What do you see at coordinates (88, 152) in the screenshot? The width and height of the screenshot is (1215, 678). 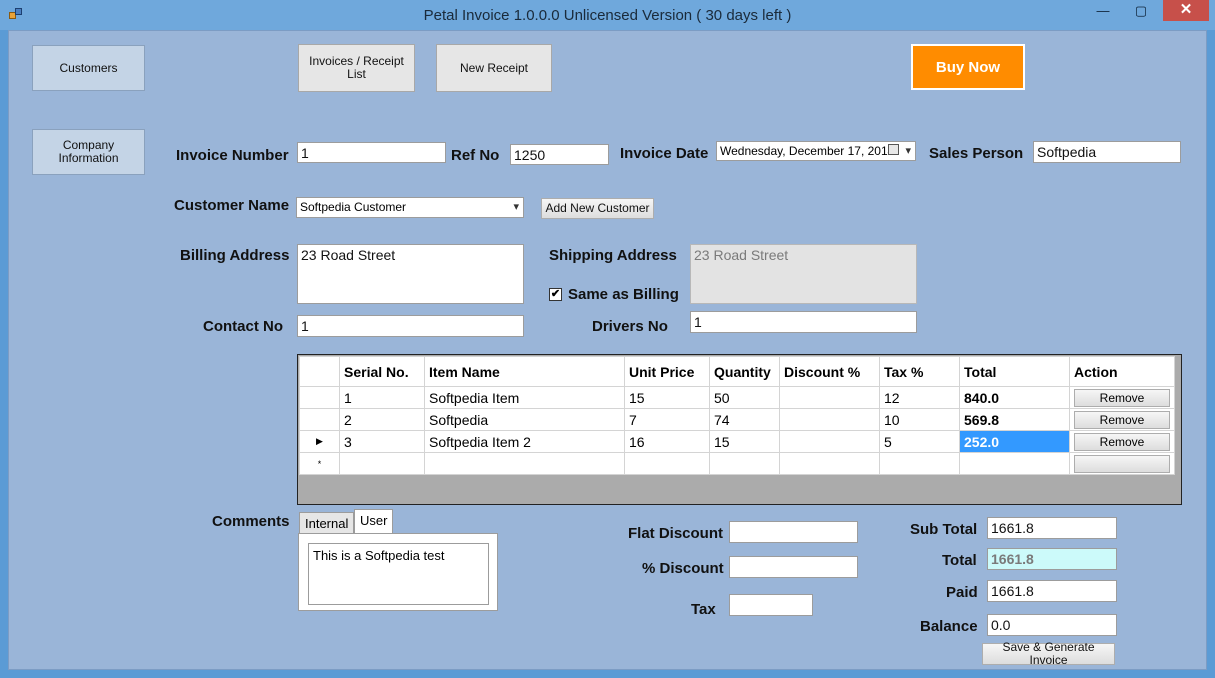 I see `company-information-button: Company Information` at bounding box center [88, 152].